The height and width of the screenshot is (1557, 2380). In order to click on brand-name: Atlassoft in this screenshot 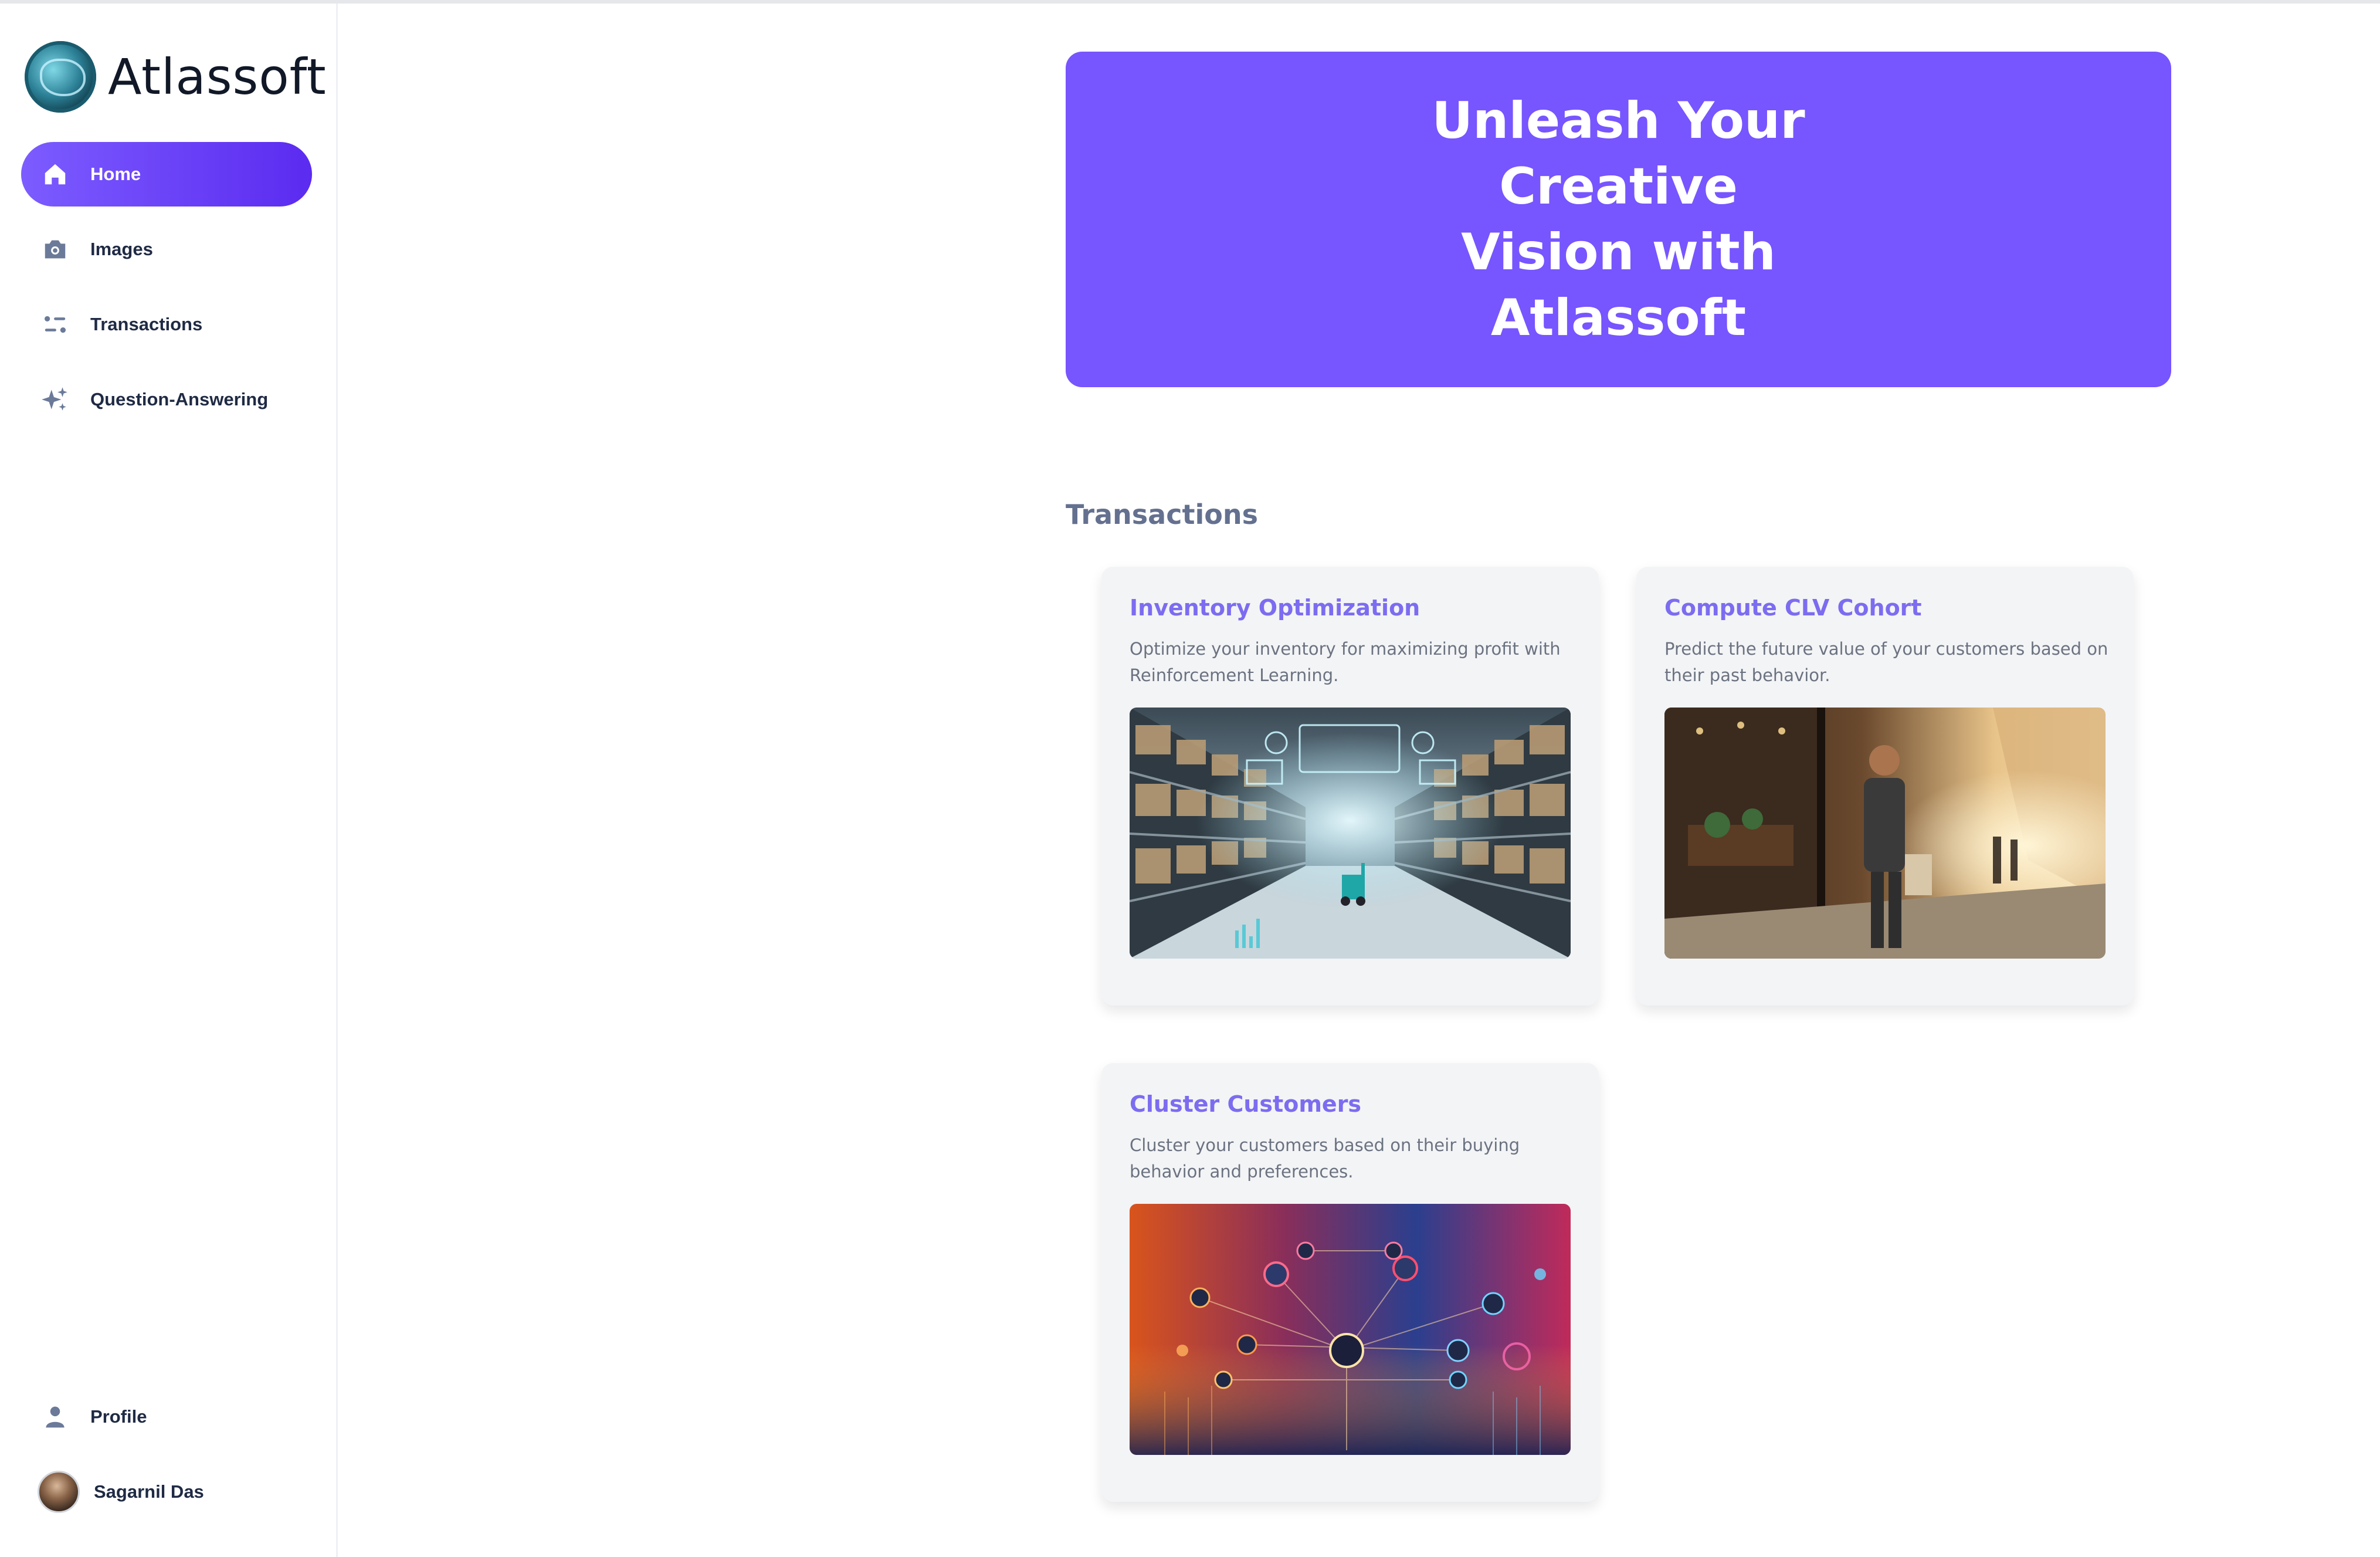, I will do `click(217, 77)`.